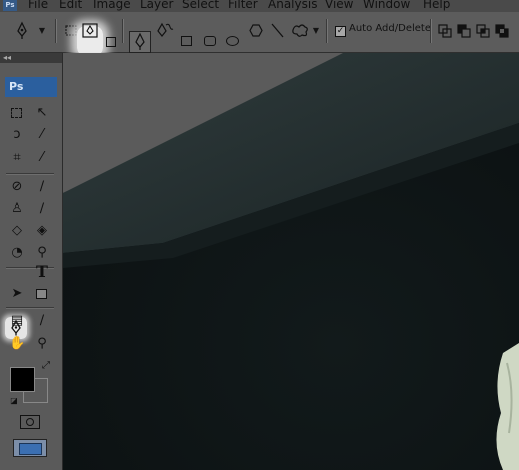 This screenshot has height=470, width=519. What do you see at coordinates (316, 30) in the screenshot?
I see `custom-shape-dropdown-icon: ▼` at bounding box center [316, 30].